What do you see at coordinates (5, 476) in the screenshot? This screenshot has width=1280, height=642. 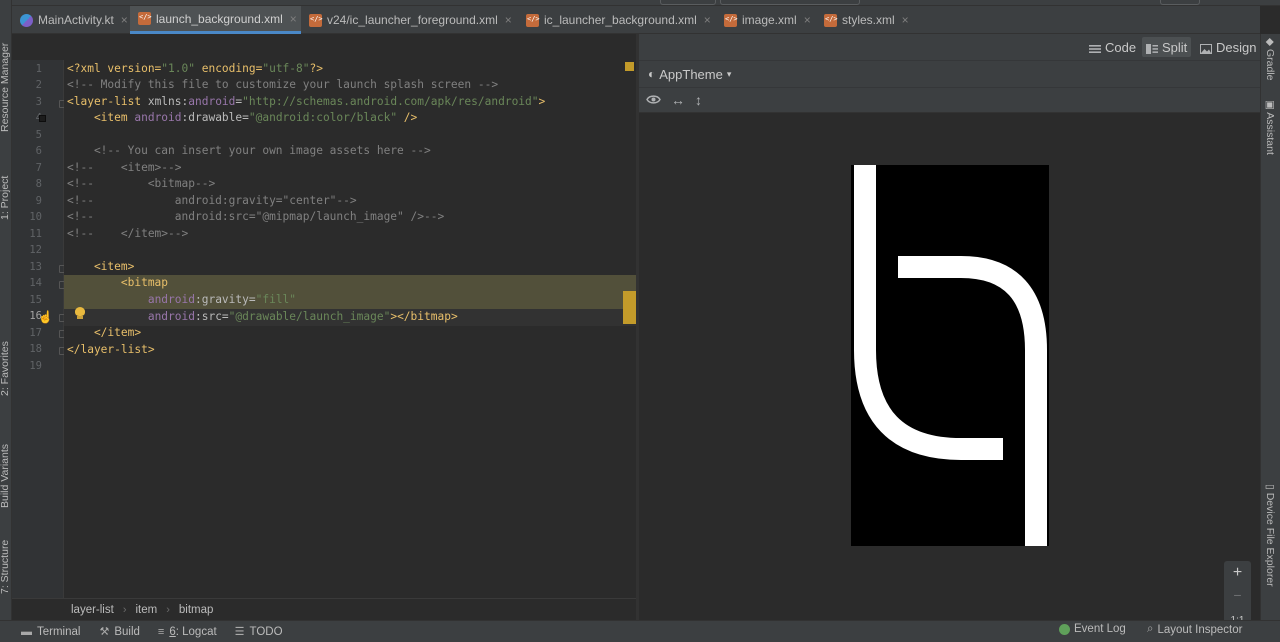 I see `build-variants-tool: Build Variants` at bounding box center [5, 476].